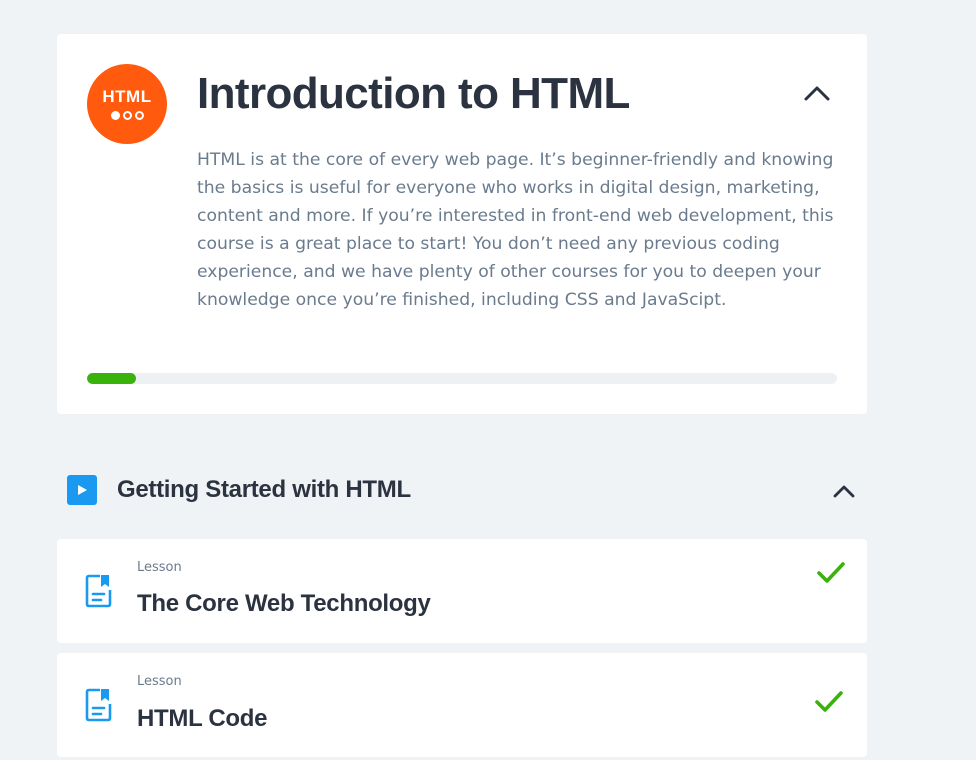 This screenshot has width=976, height=760. I want to click on course-progress-bar, so click(462, 378).